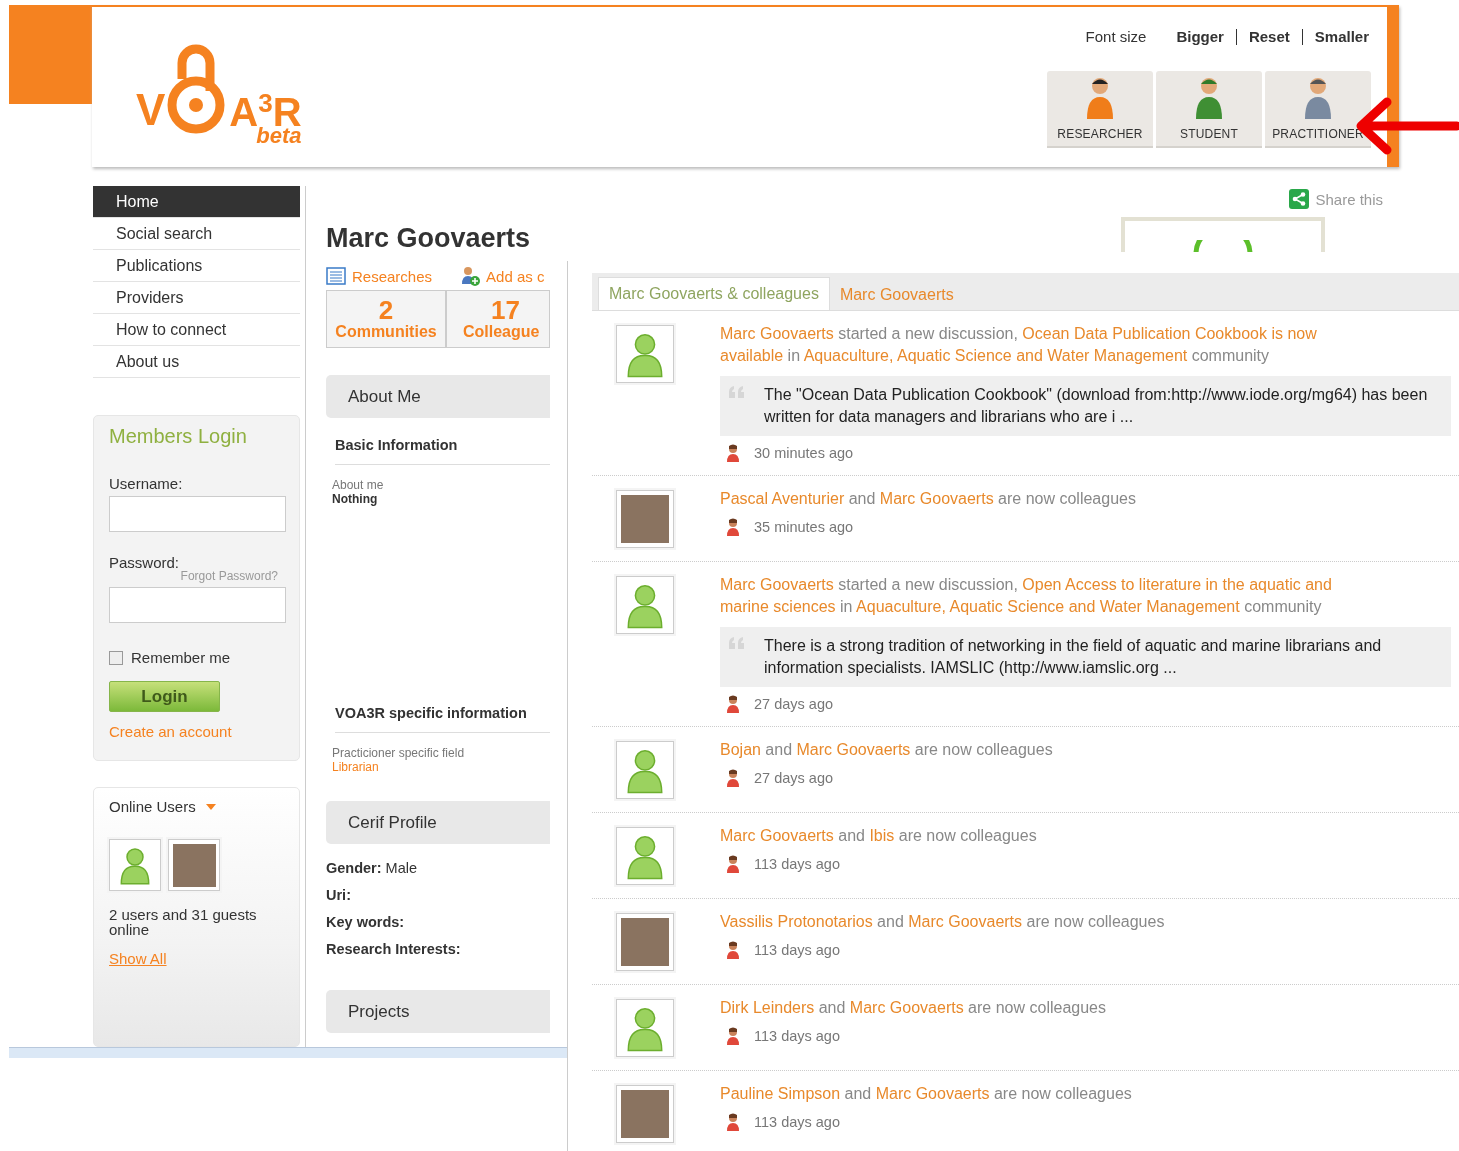 Image resolution: width=1459 pixels, height=1151 pixels. What do you see at coordinates (438, 1011) in the screenshot?
I see `section-header: Projects` at bounding box center [438, 1011].